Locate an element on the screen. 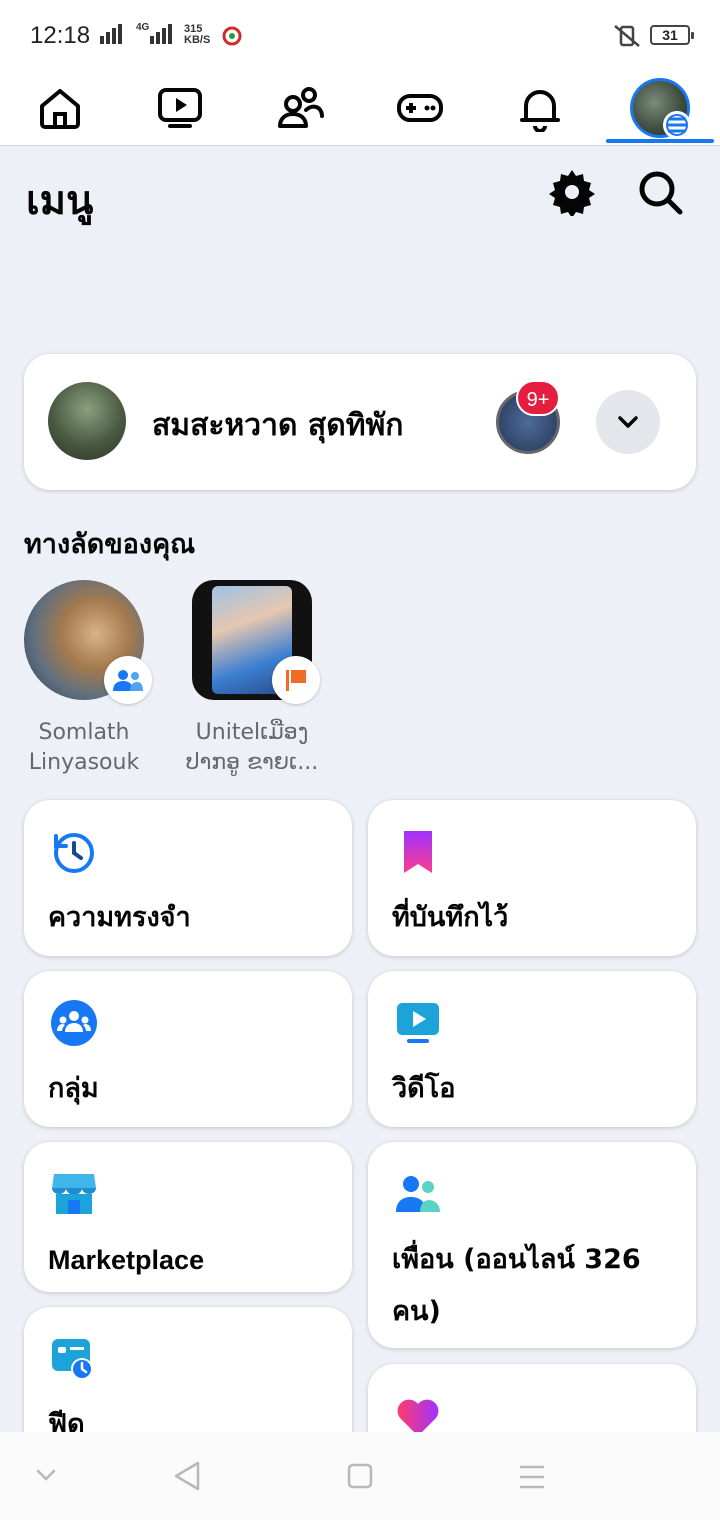 Image resolution: width=720 pixels, height=1520 pixels. friends-icon is located at coordinates (301, 107).